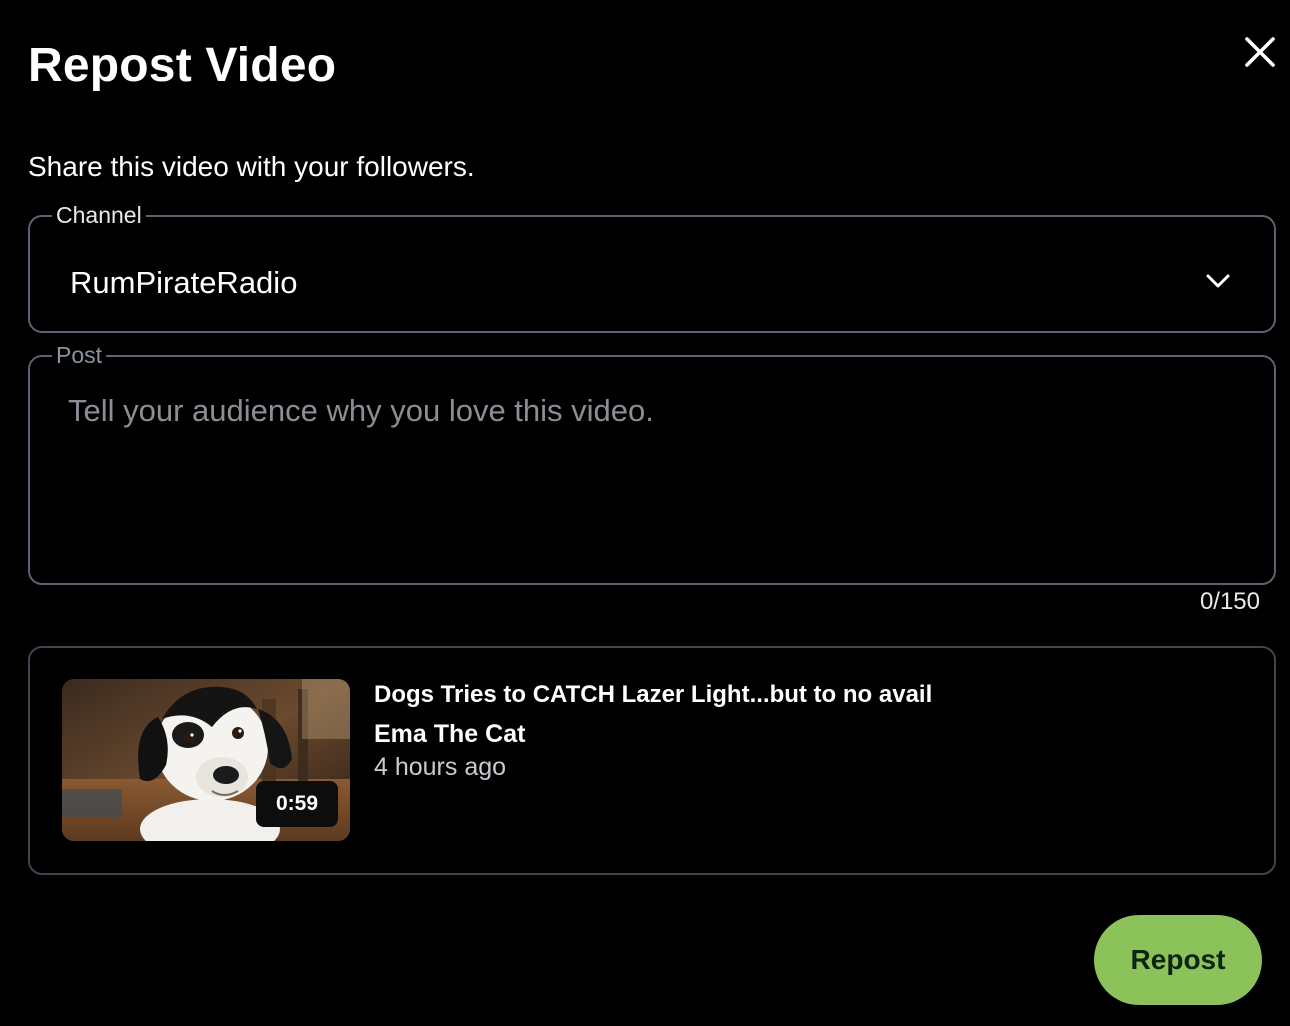  I want to click on close-button, so click(1260, 52).